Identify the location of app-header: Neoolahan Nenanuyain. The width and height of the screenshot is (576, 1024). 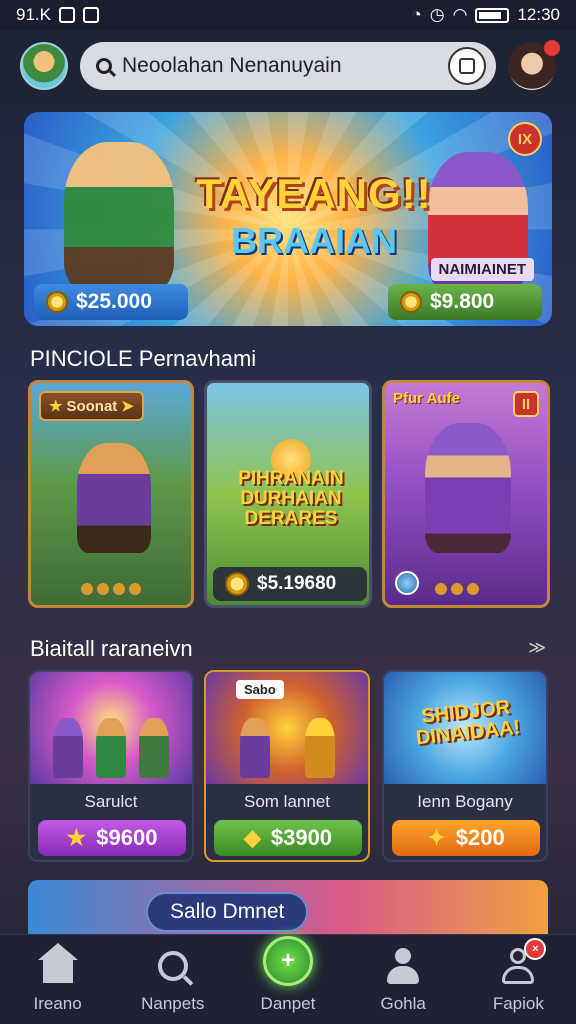
(288, 66).